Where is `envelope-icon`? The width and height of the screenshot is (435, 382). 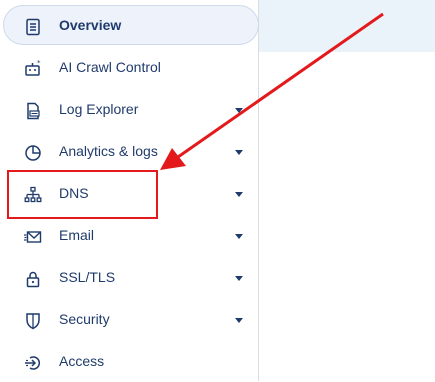 envelope-icon is located at coordinates (33, 237).